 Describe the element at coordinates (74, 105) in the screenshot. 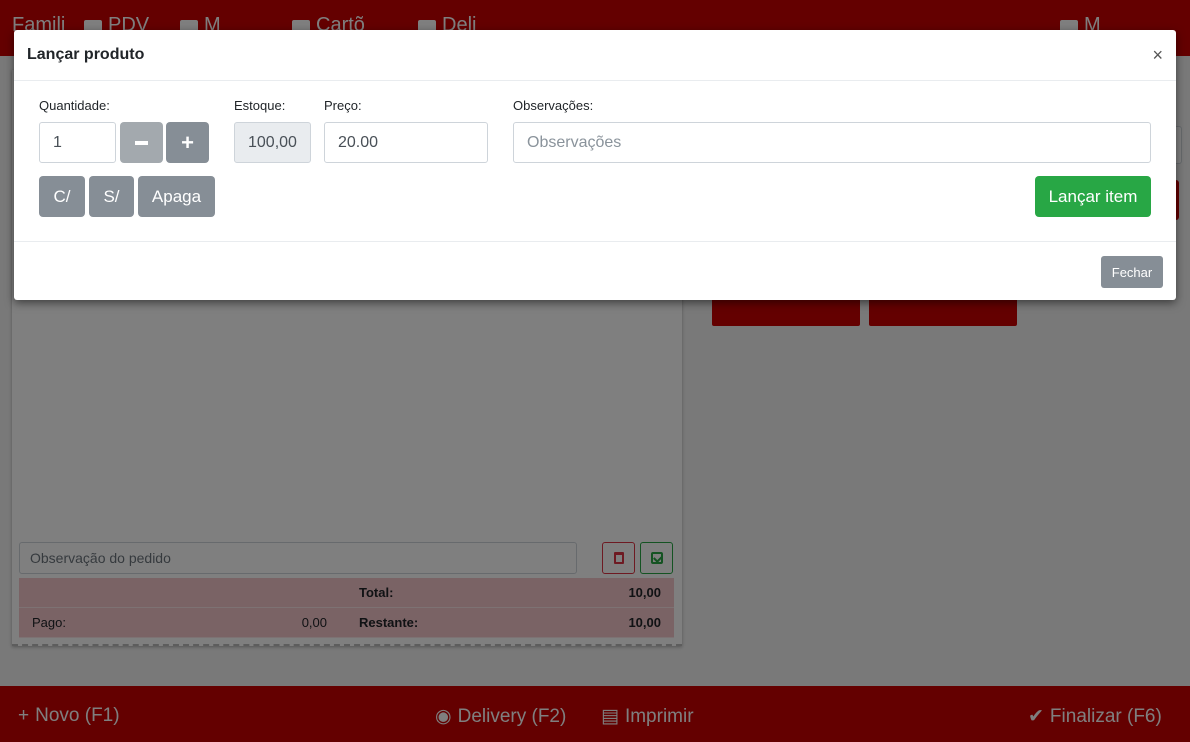

I see `quantity-label: Quantidade:` at that location.